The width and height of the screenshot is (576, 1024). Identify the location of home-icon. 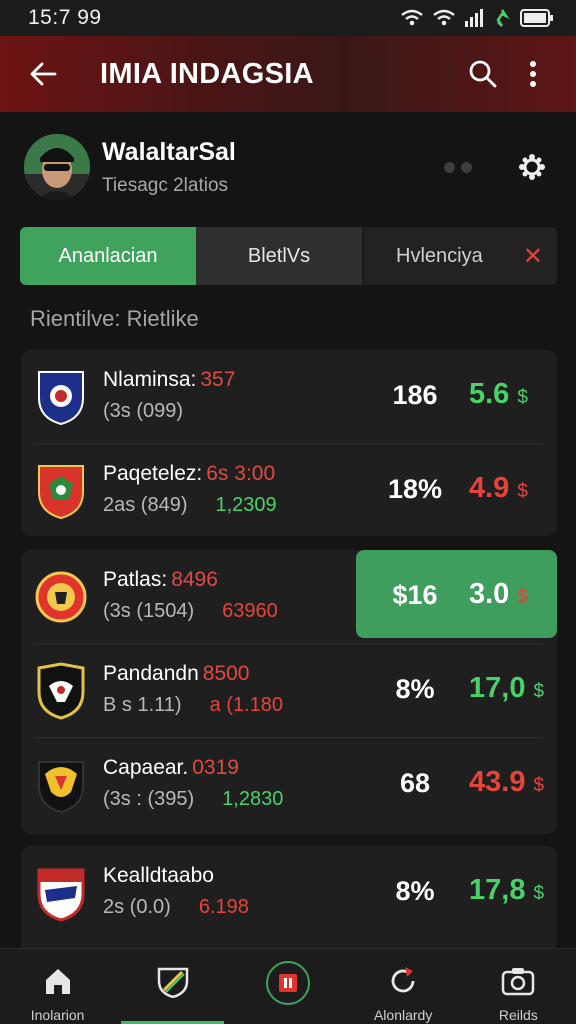
(58, 981).